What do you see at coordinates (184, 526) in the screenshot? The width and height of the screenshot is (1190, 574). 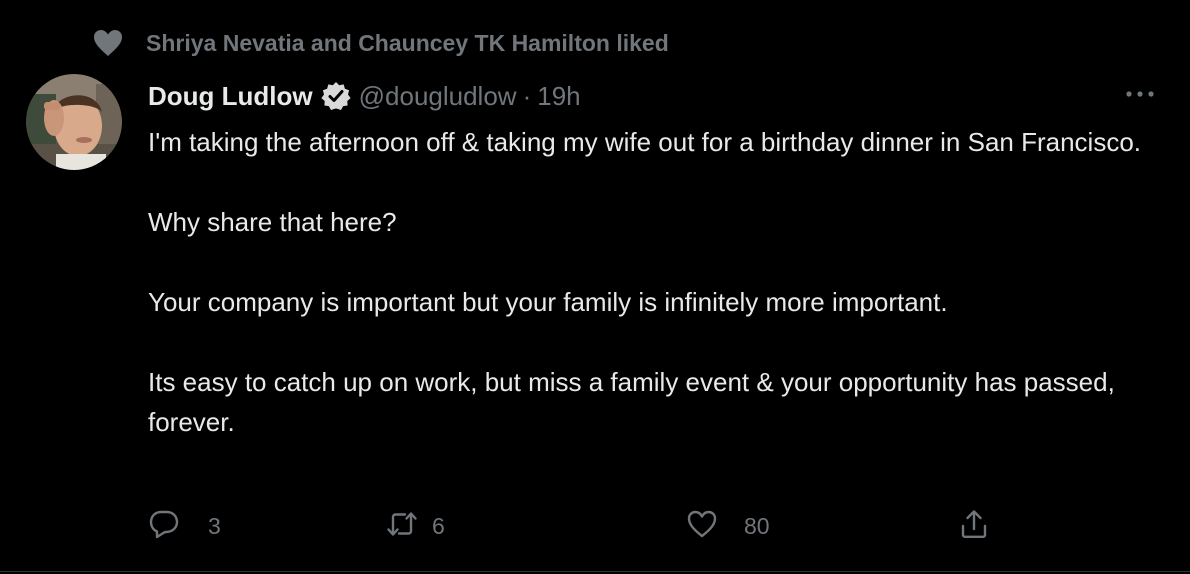 I see `reply-button: 3` at bounding box center [184, 526].